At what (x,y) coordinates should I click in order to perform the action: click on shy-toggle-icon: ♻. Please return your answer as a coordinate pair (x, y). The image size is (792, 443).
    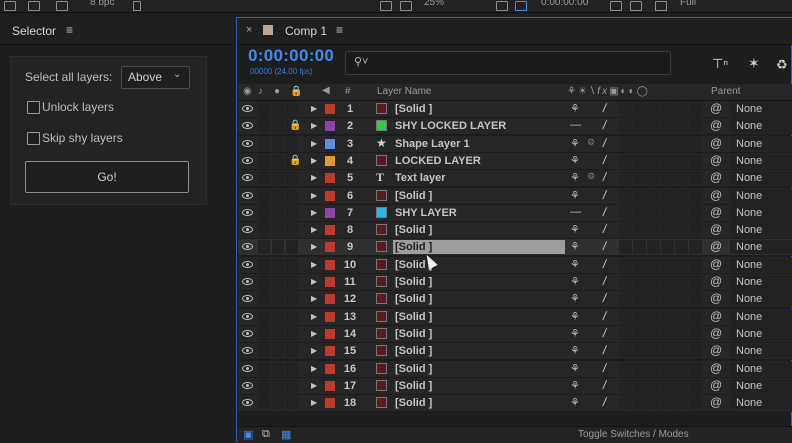
    Looking at the image, I should click on (782, 65).